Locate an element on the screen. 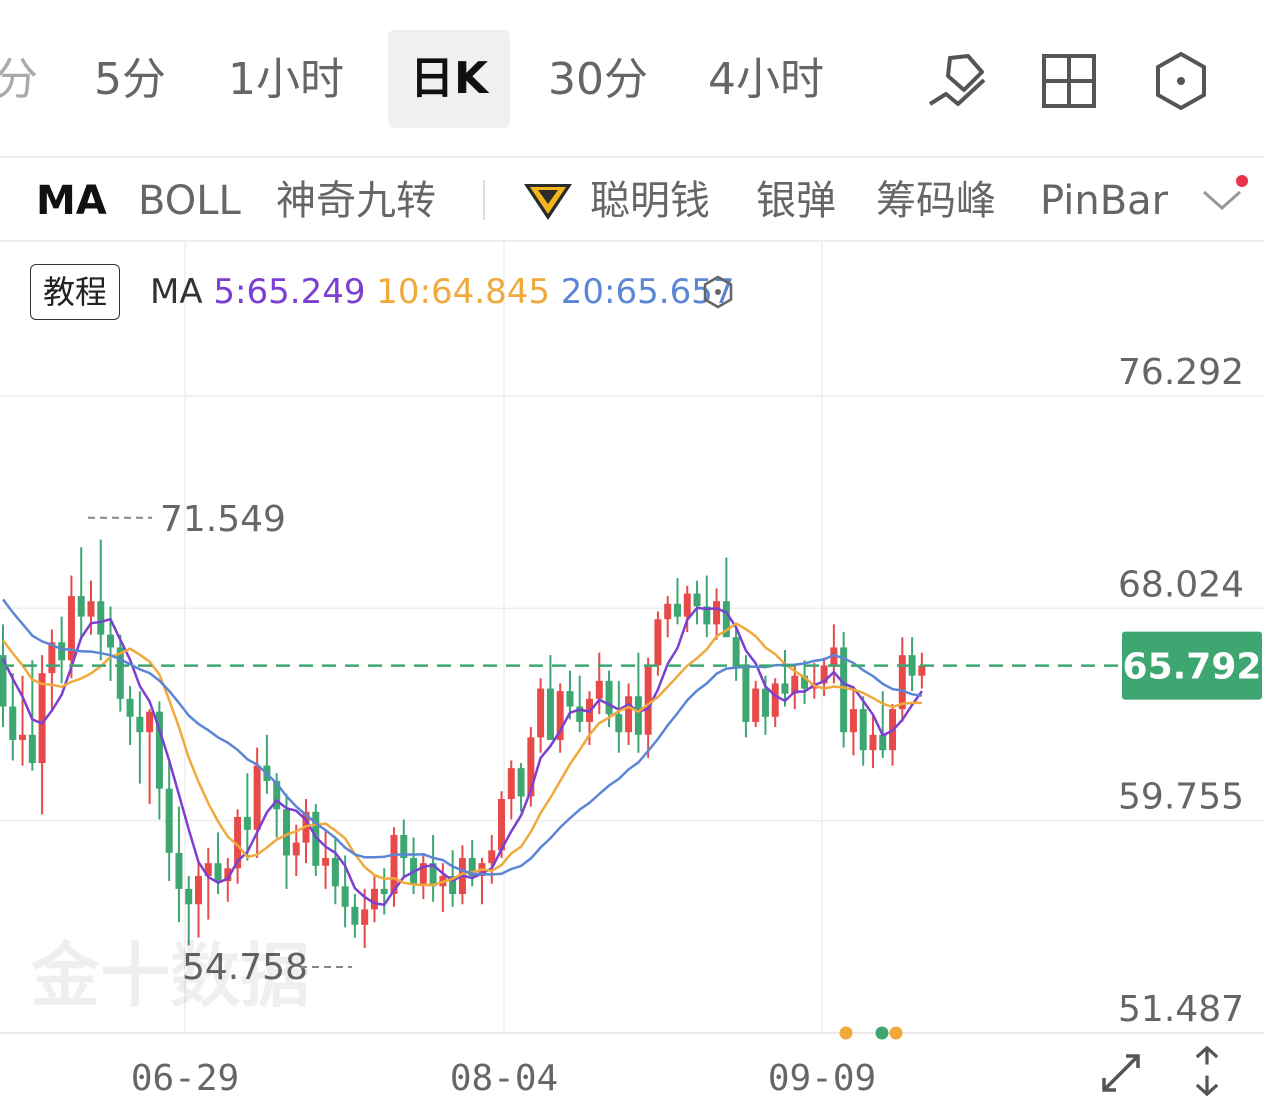  indicator-magic-nine: 神奇九转 is located at coordinates (356, 201).